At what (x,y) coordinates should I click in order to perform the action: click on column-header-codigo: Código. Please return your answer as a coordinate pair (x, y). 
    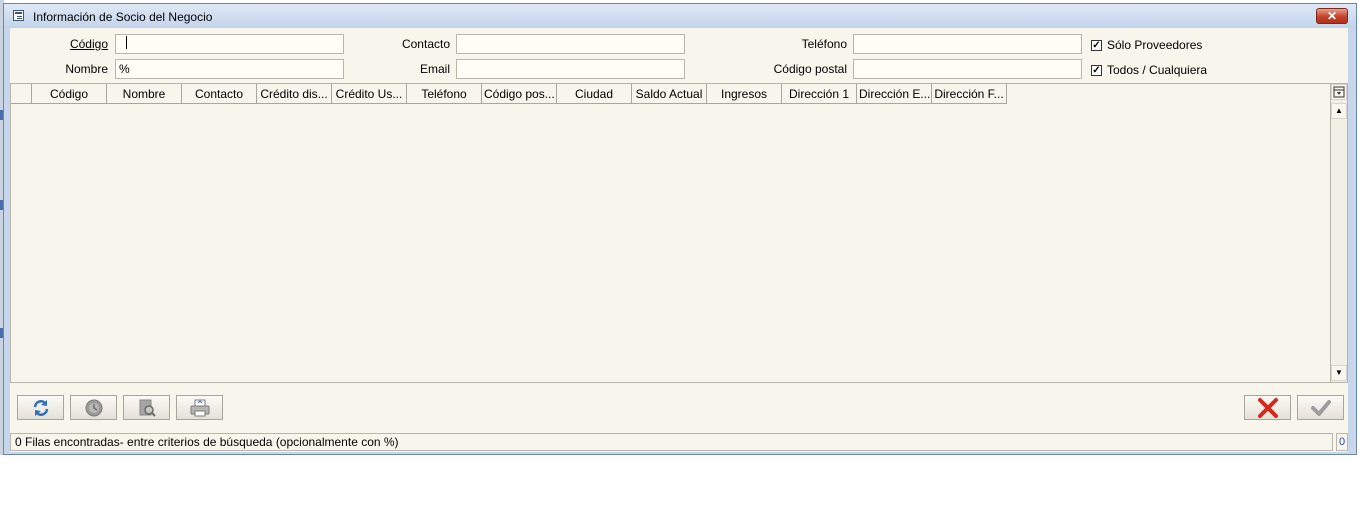
    Looking at the image, I should click on (69, 94).